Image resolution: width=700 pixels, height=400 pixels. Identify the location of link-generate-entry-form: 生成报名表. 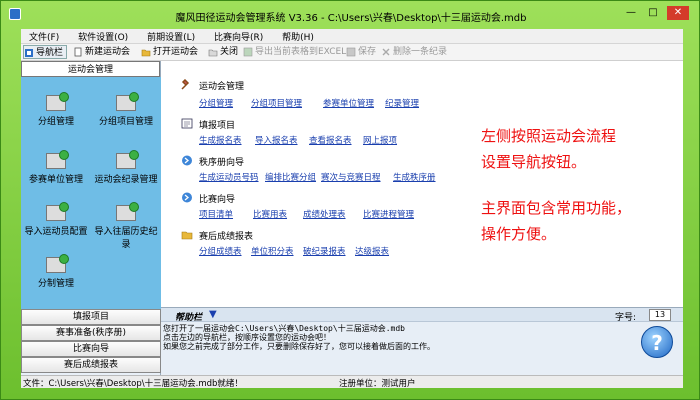
(220, 140).